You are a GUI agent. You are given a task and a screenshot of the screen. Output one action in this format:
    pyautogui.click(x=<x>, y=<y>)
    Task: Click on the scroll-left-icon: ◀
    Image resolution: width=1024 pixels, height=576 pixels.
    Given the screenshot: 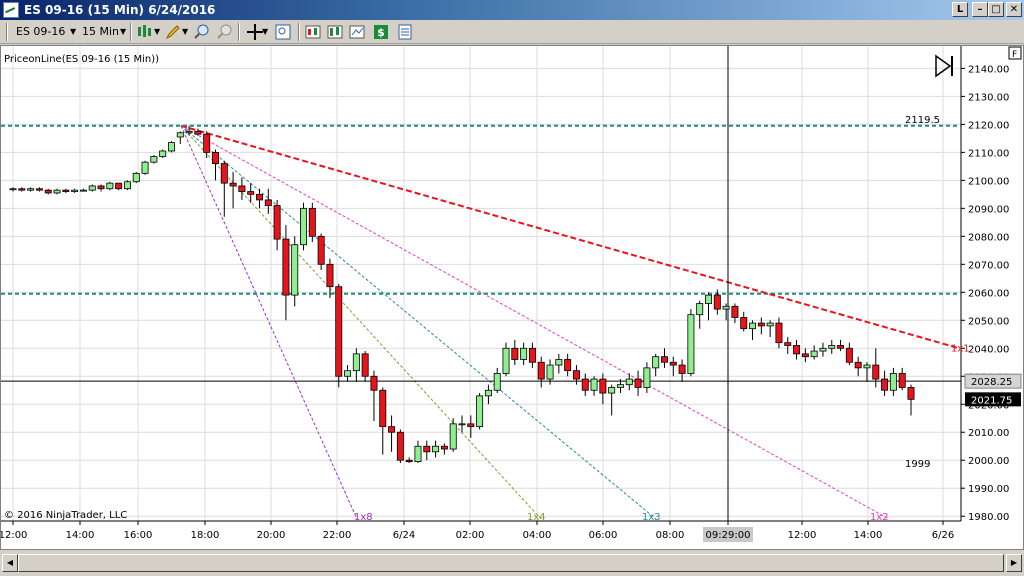 What is the action you would take?
    pyautogui.click(x=10, y=563)
    